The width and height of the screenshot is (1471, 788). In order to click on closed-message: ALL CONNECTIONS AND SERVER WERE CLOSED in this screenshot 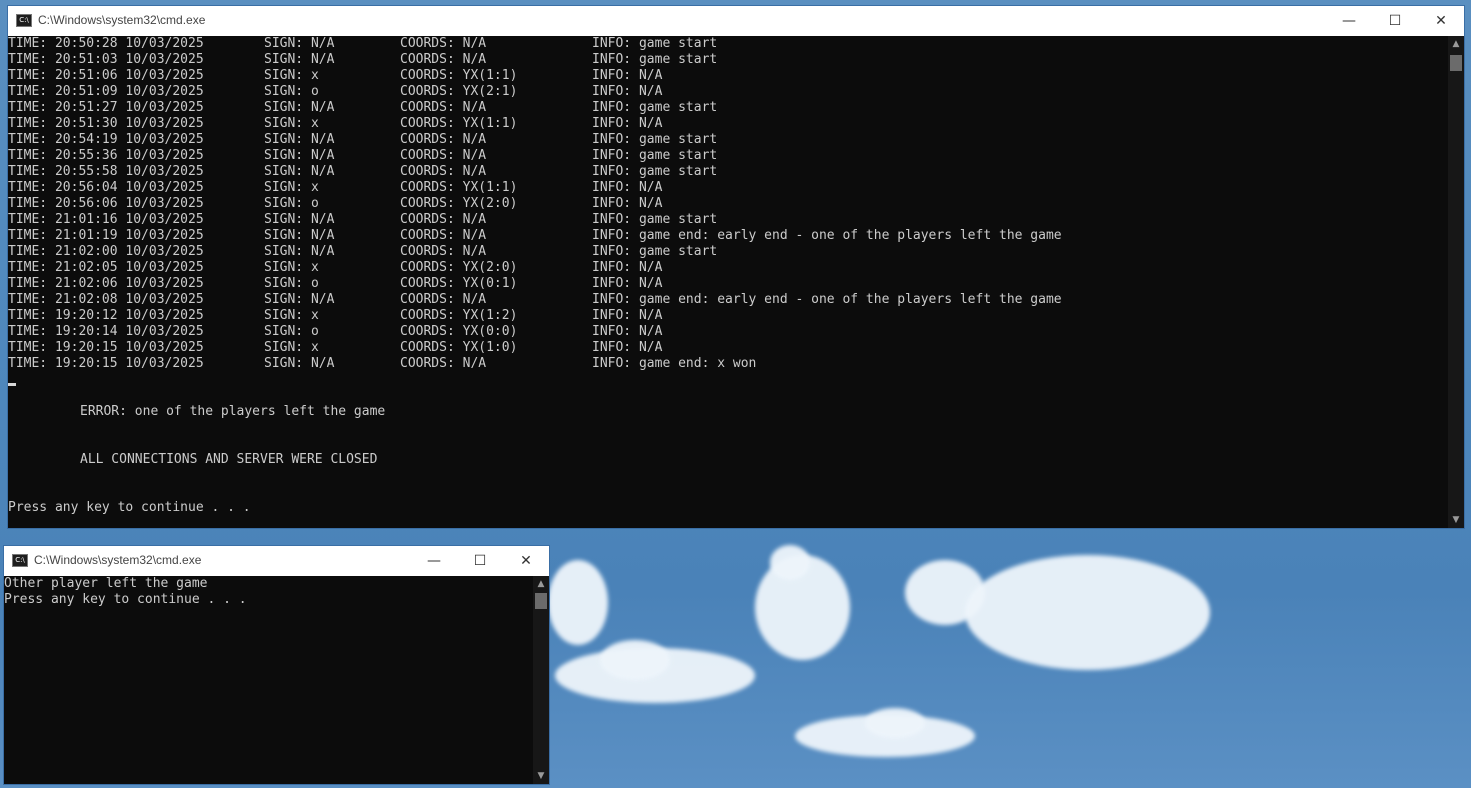, I will do `click(229, 459)`.